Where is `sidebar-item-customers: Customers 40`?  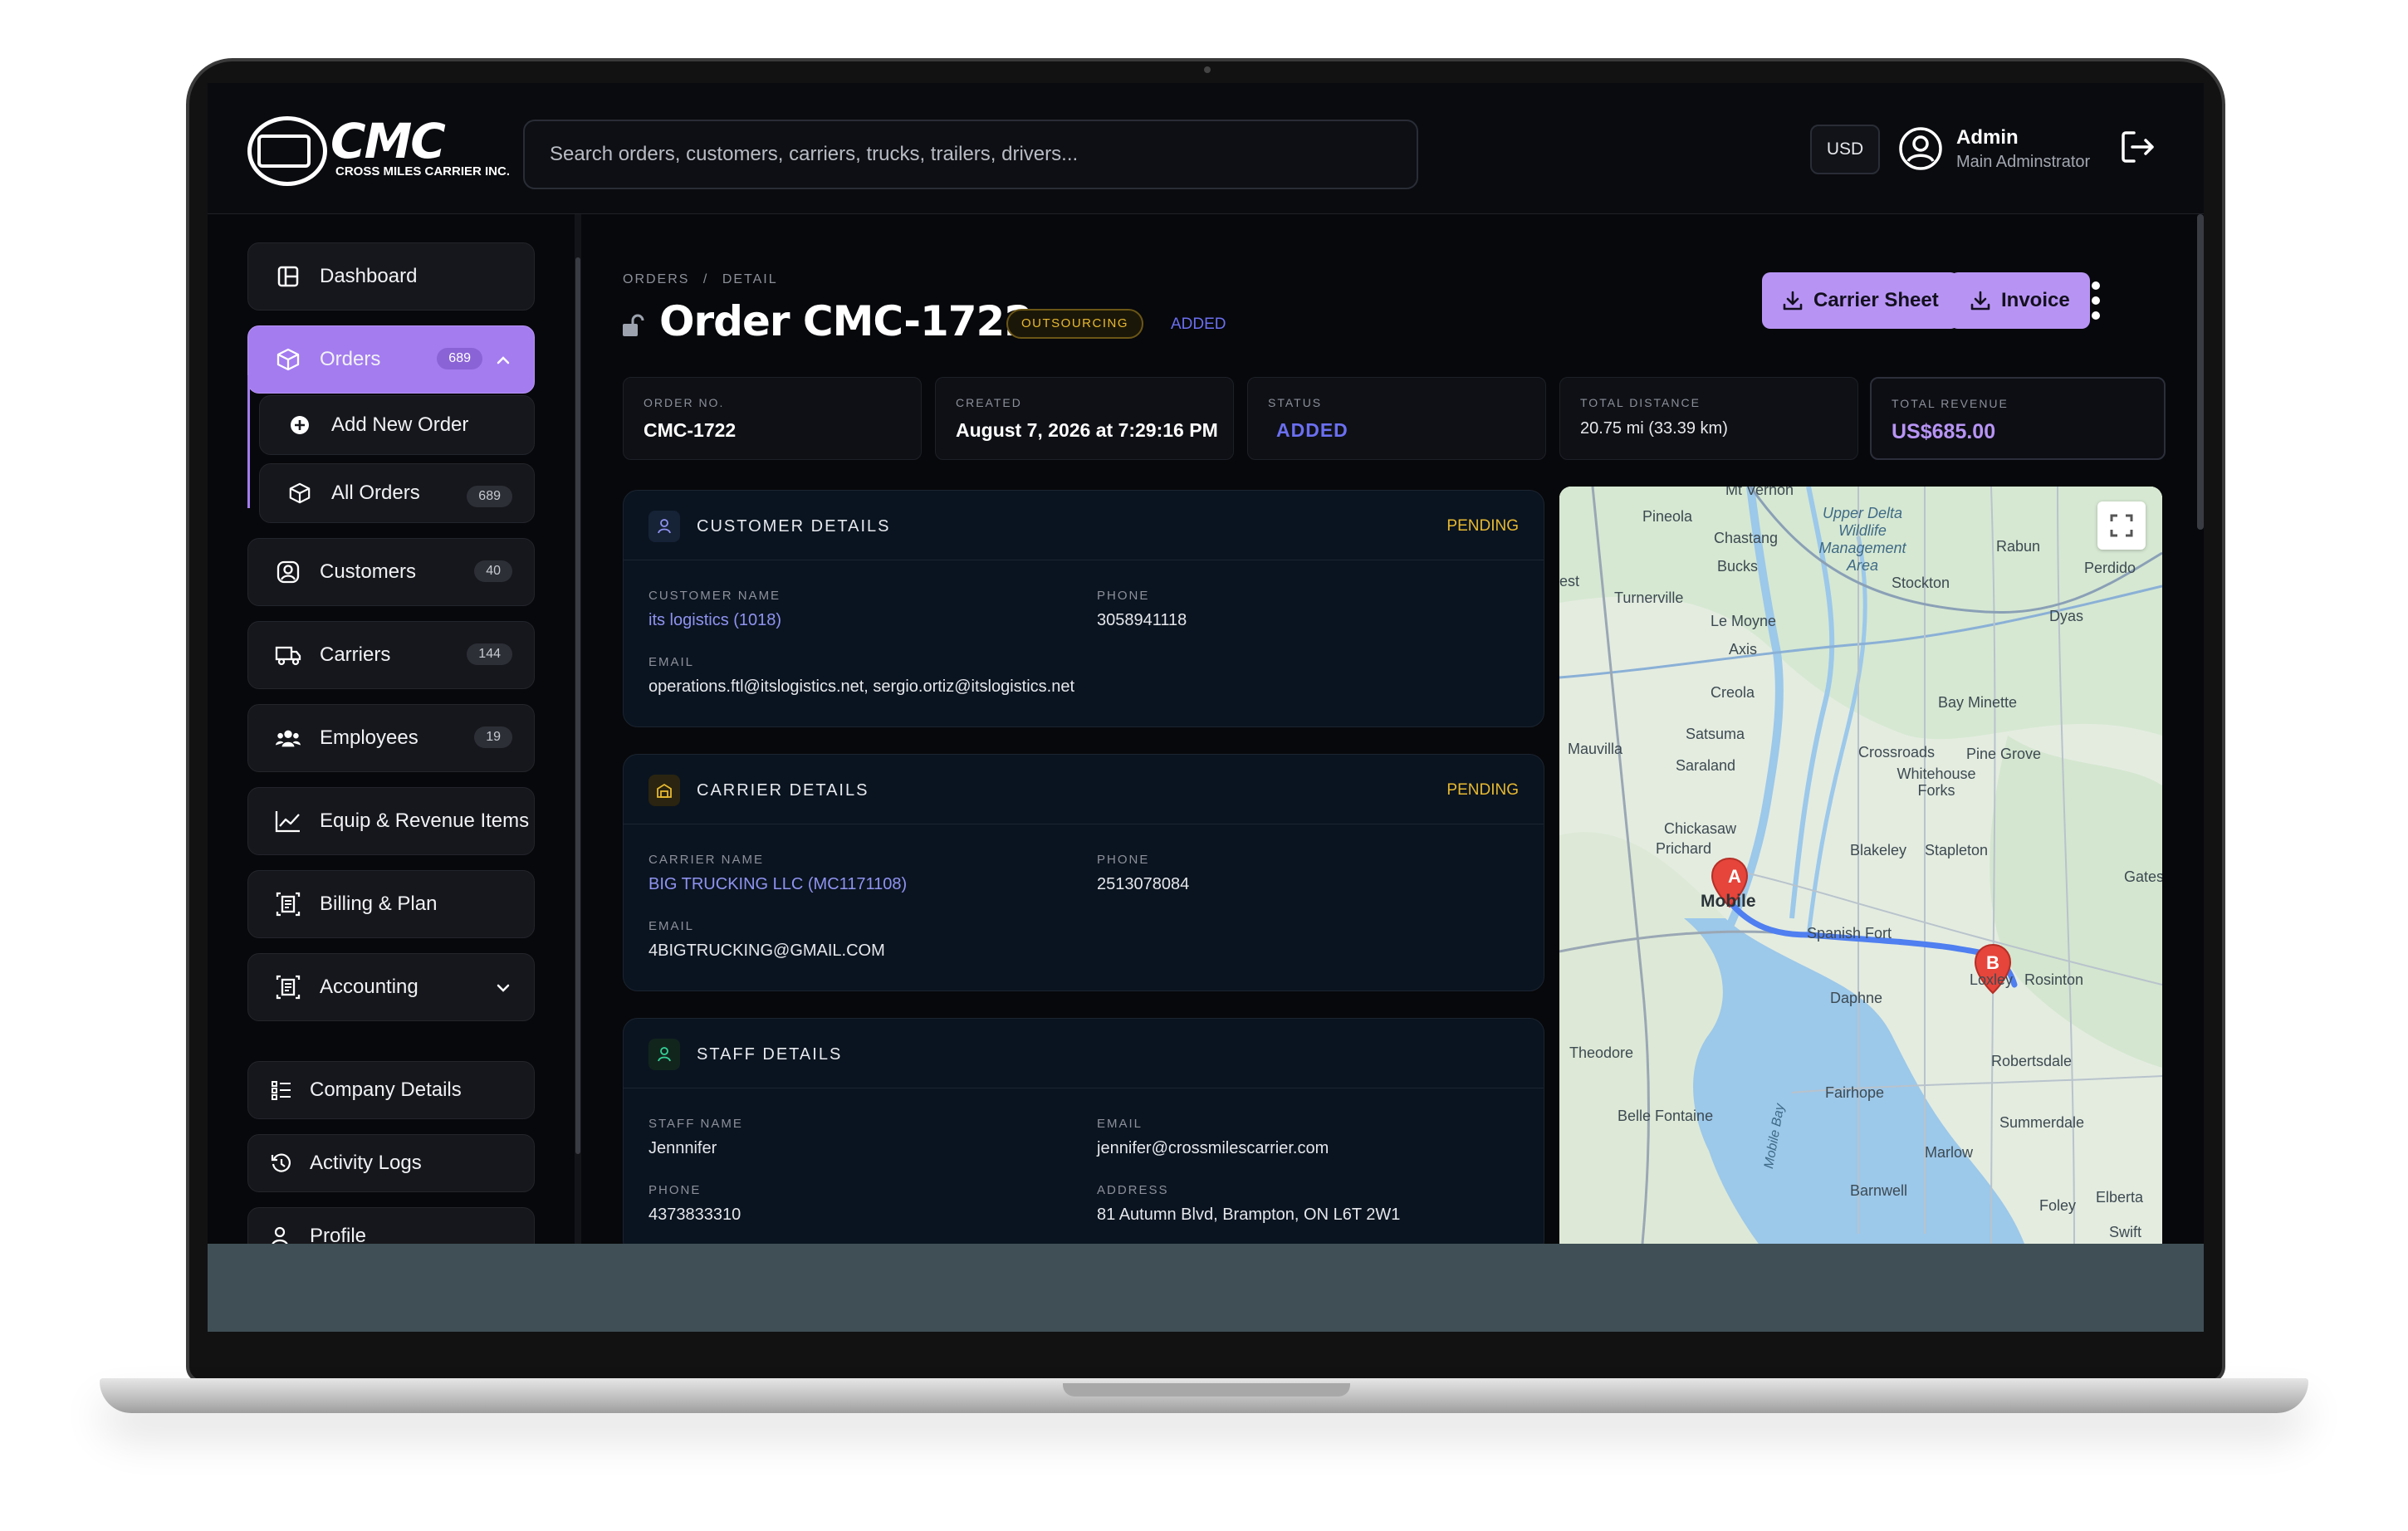
sidebar-item-customers: Customers 40 is located at coordinates (391, 572).